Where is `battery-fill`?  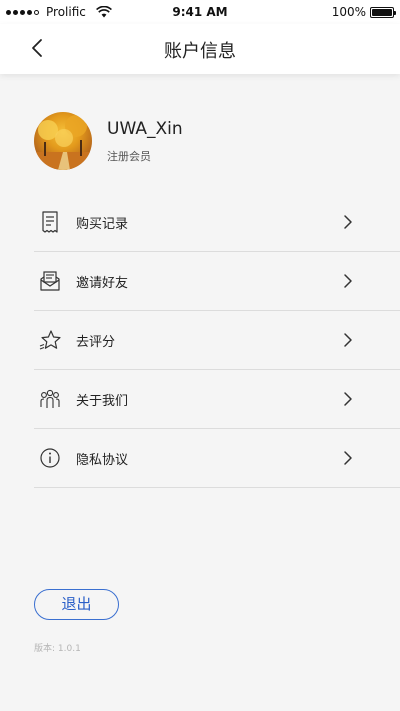 battery-fill is located at coordinates (382, 12).